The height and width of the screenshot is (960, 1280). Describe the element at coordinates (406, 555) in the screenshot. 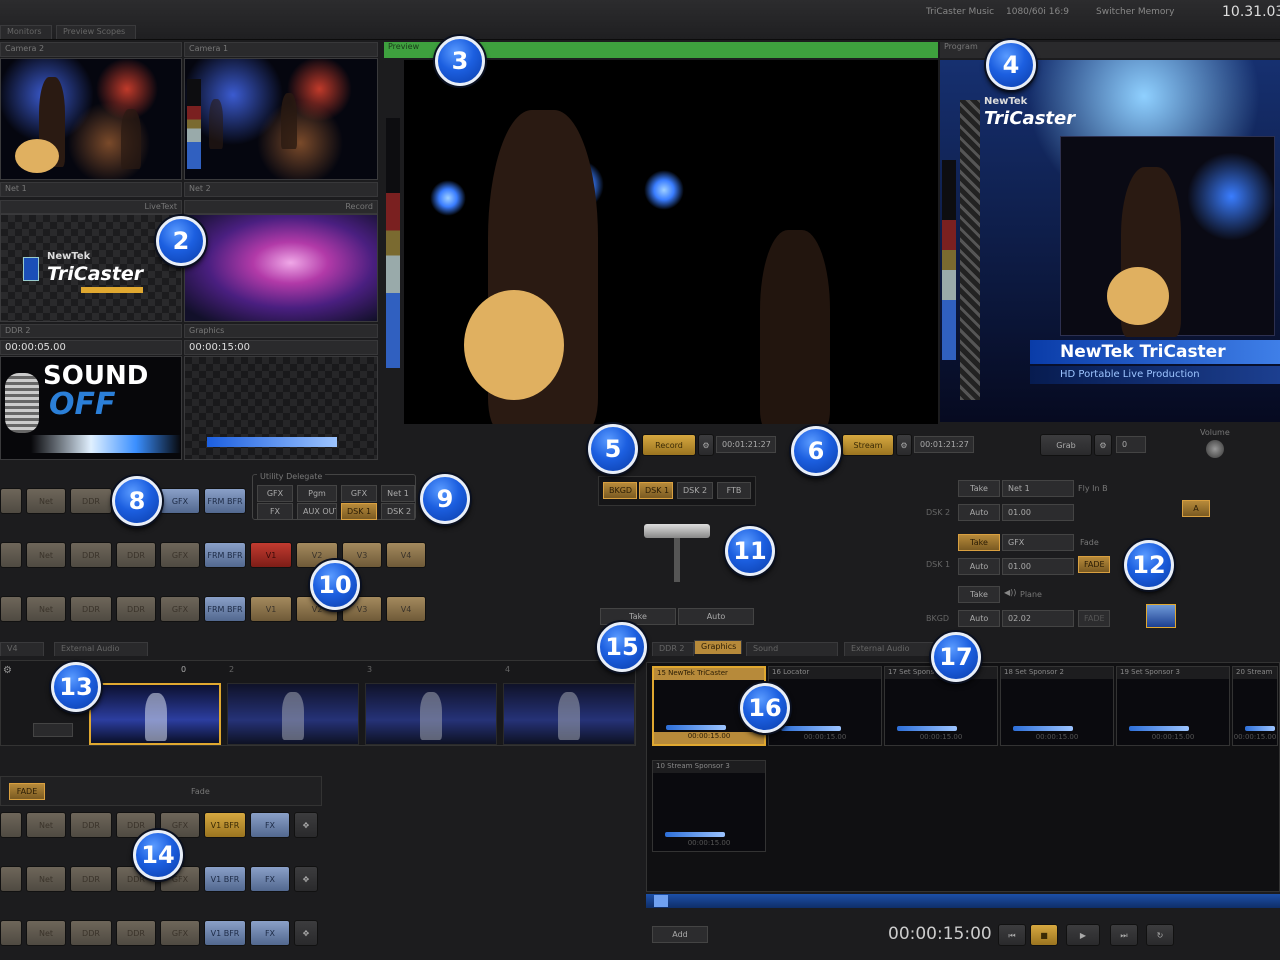

I see `switcher-row2-v4: V4` at that location.